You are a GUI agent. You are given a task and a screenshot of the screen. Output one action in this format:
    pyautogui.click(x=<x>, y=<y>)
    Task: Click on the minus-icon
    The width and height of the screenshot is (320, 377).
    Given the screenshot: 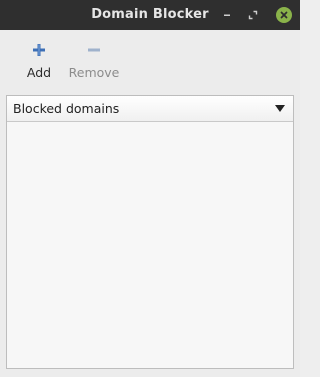 What is the action you would take?
    pyautogui.click(x=94, y=50)
    